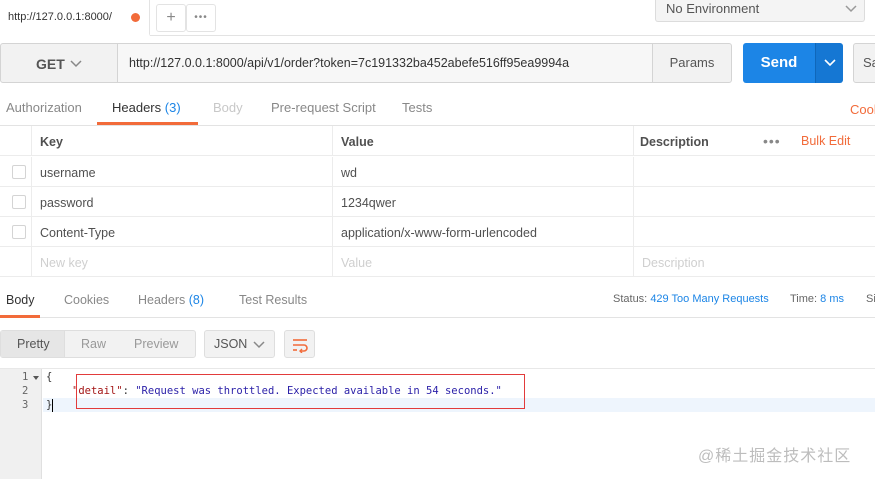  Describe the element at coordinates (196, 300) in the screenshot. I see `tab-response-headers-count: (8)` at that location.